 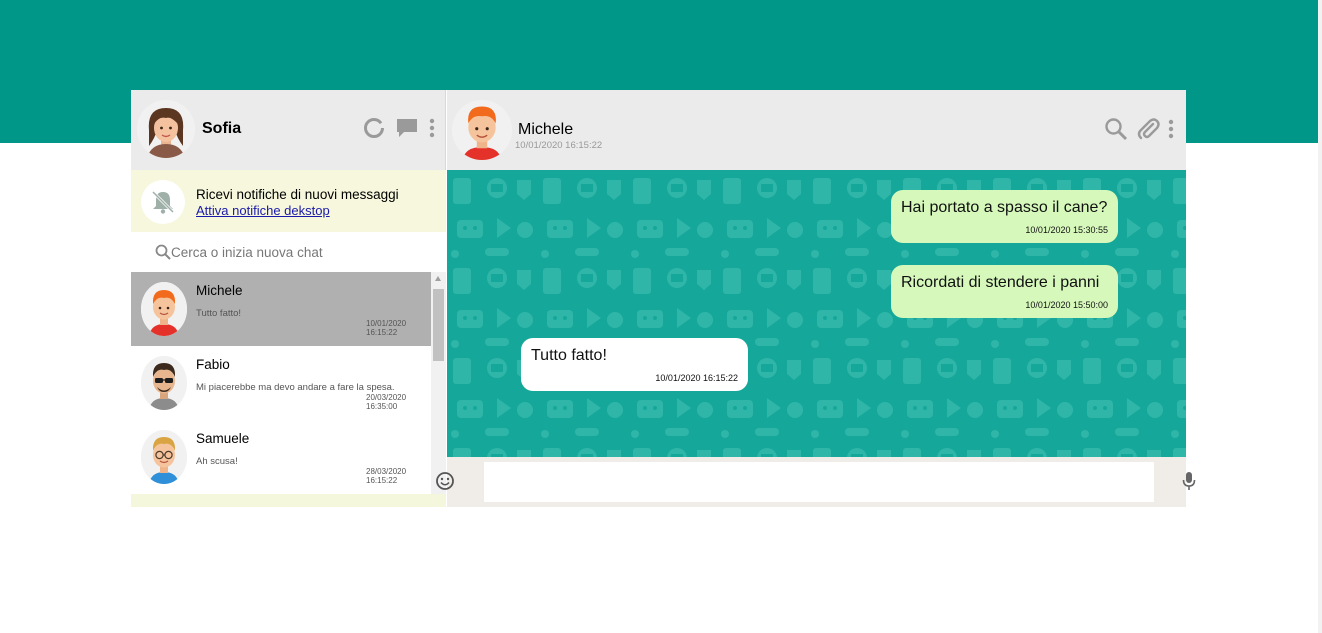 I want to click on message-time: 10/01/2020 16:15:22, so click(x=696, y=378).